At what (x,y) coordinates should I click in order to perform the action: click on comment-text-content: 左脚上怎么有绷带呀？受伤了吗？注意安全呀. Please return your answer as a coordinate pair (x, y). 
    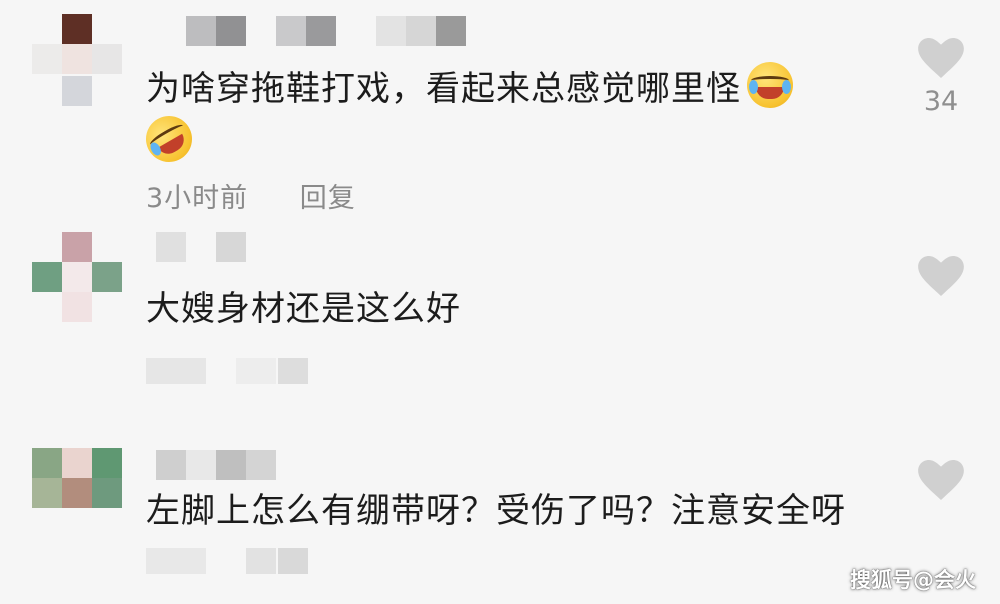
    Looking at the image, I should click on (496, 511).